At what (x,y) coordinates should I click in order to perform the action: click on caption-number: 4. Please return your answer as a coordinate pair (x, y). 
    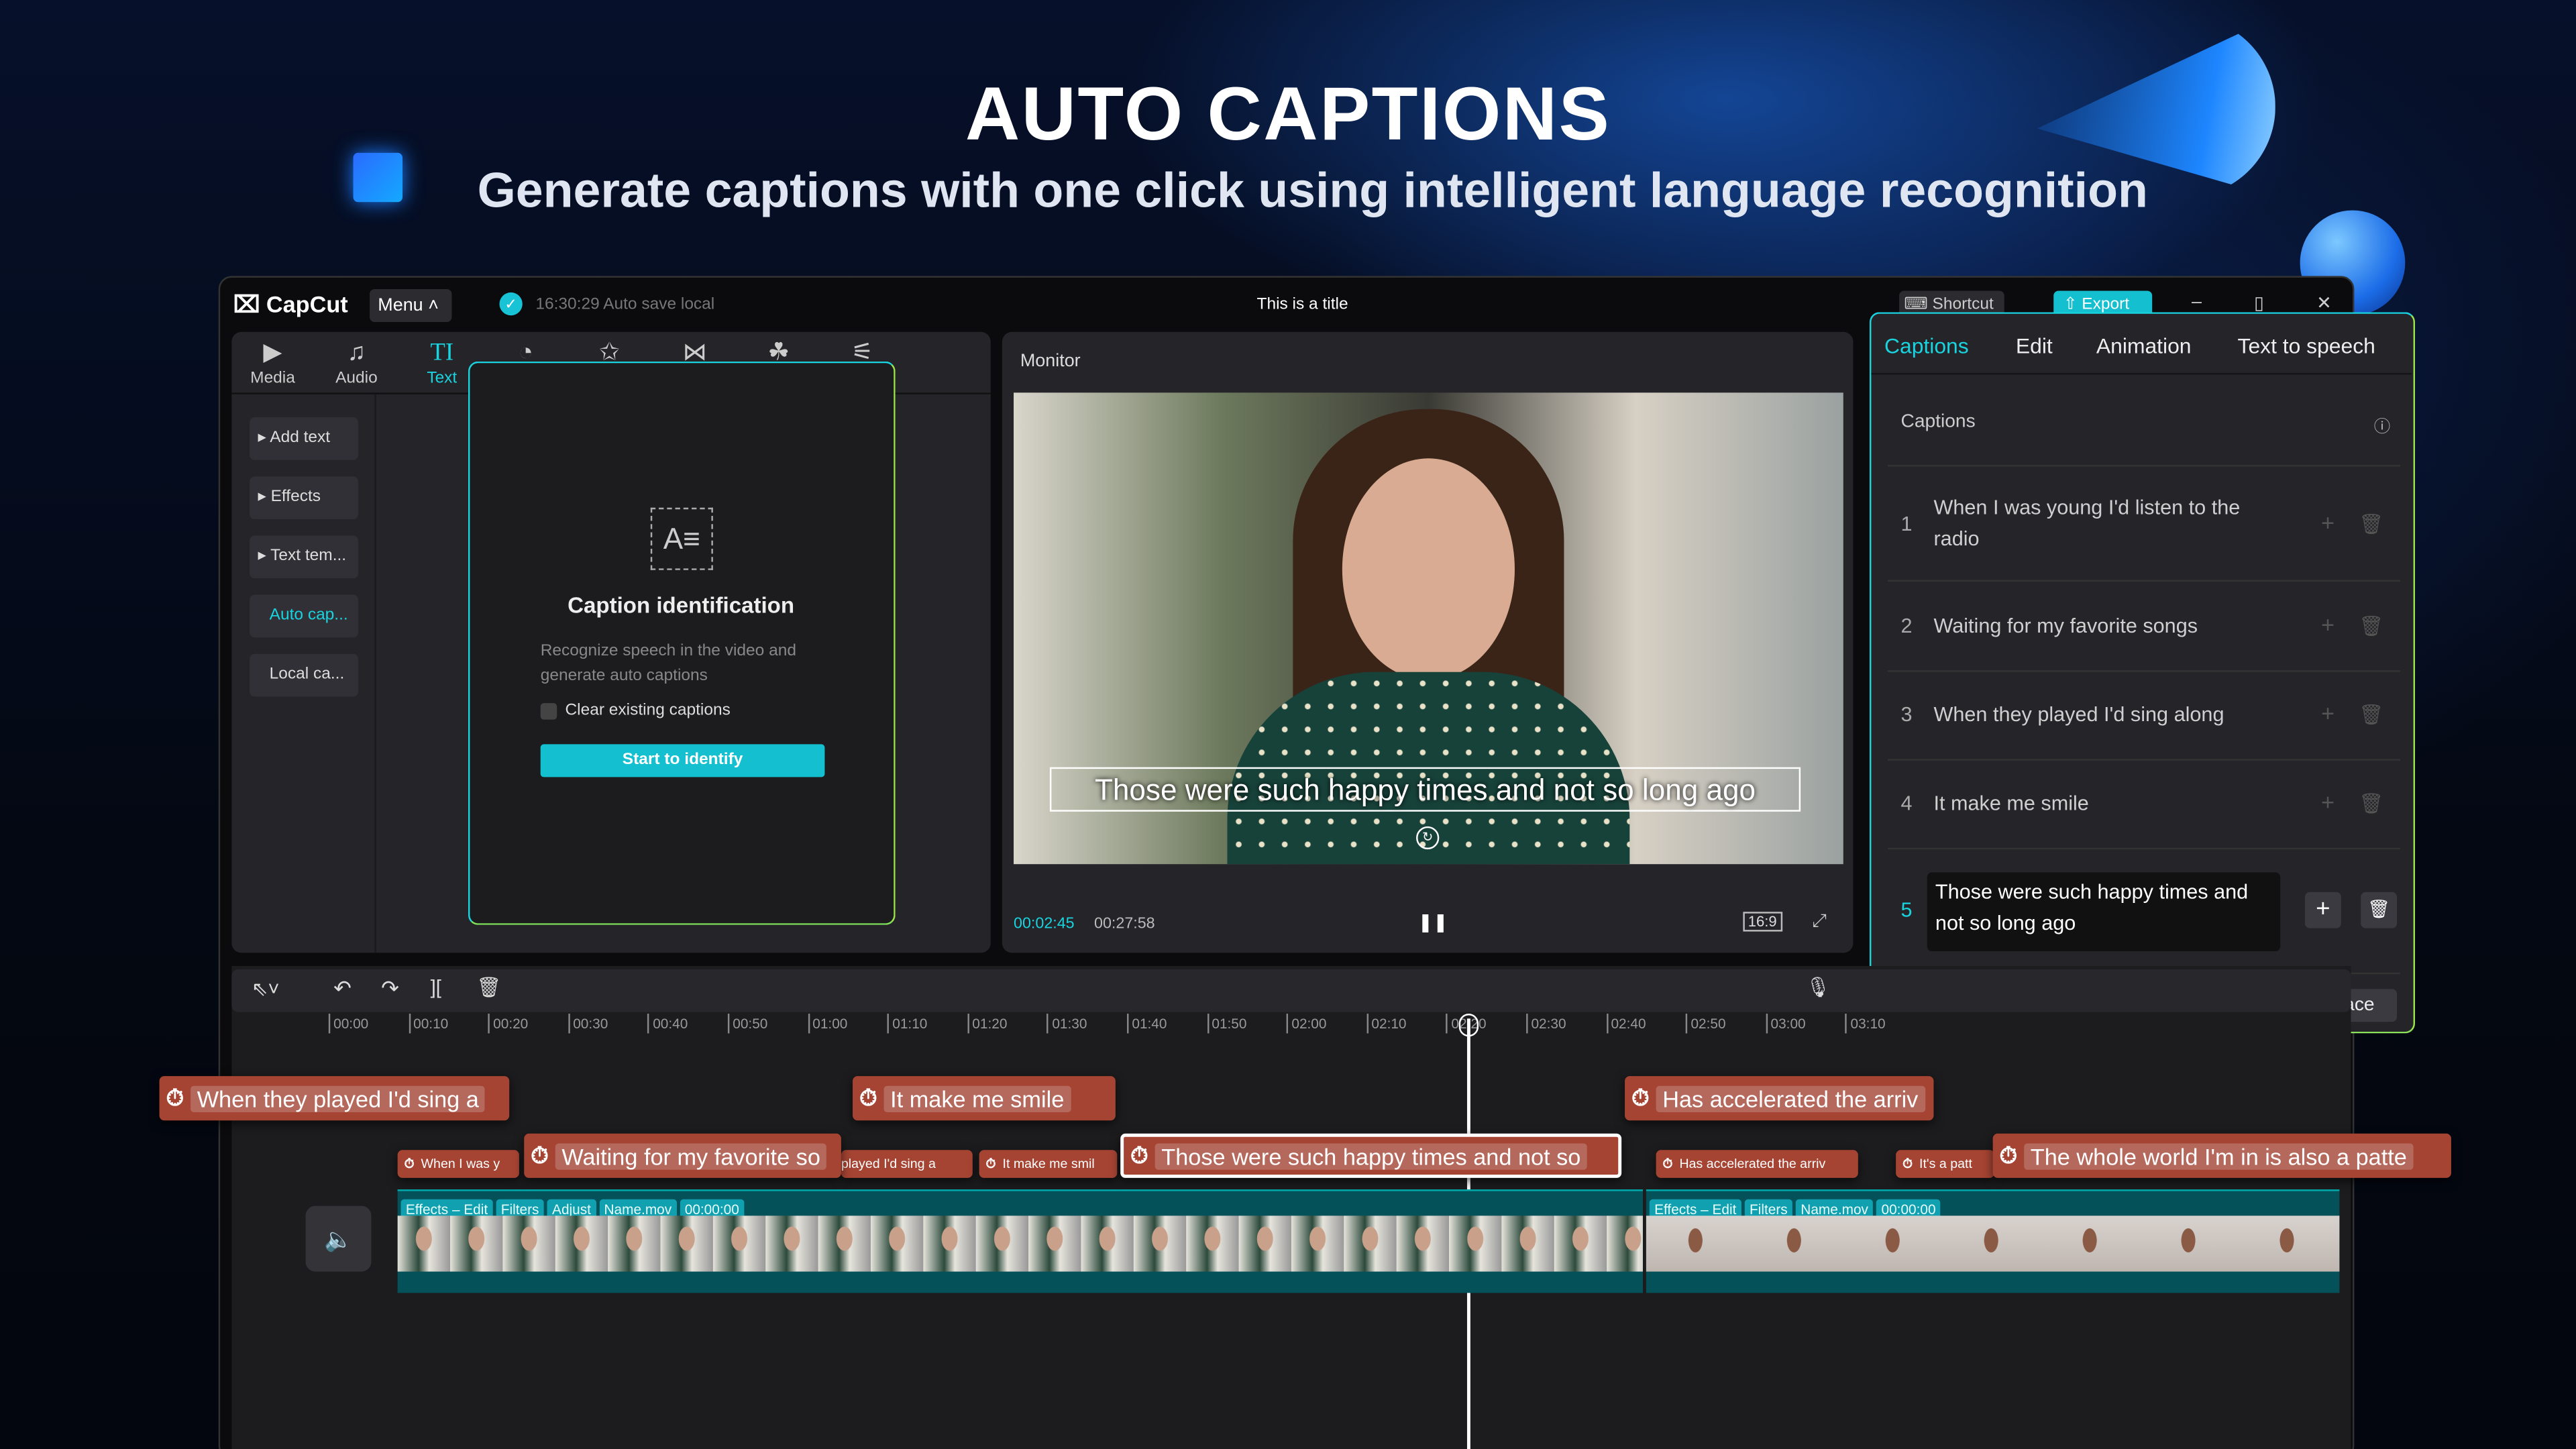
    Looking at the image, I should click on (1906, 803).